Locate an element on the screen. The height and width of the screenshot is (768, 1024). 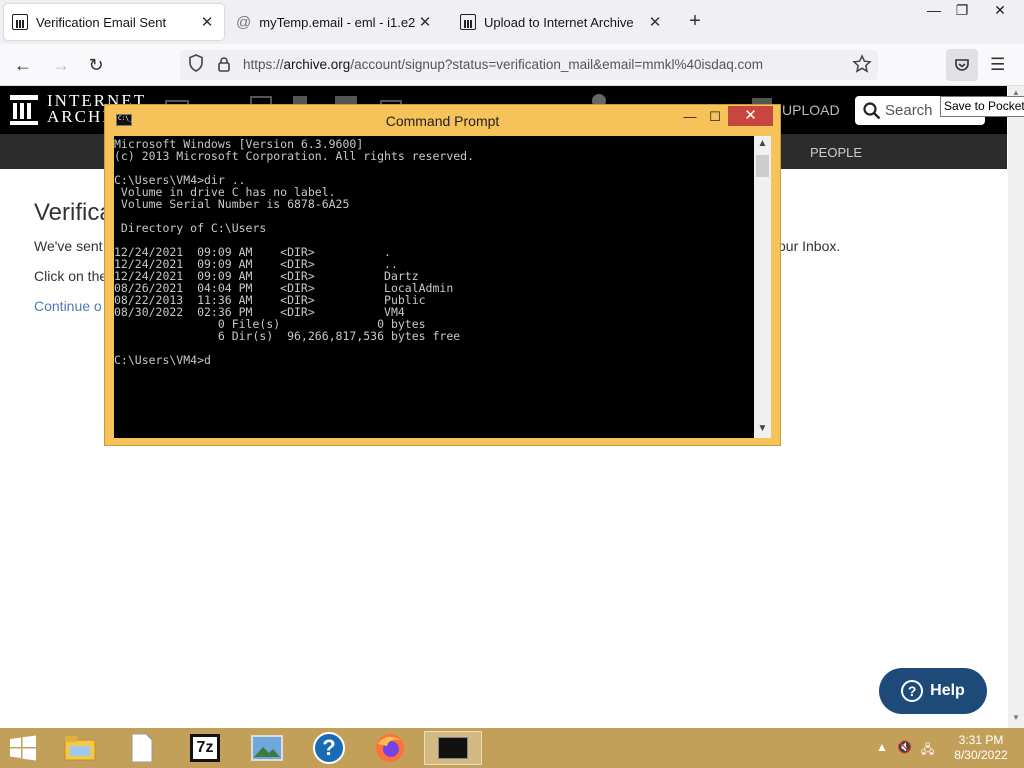
restore-window-button: ❐ is located at coordinates (962, 11).